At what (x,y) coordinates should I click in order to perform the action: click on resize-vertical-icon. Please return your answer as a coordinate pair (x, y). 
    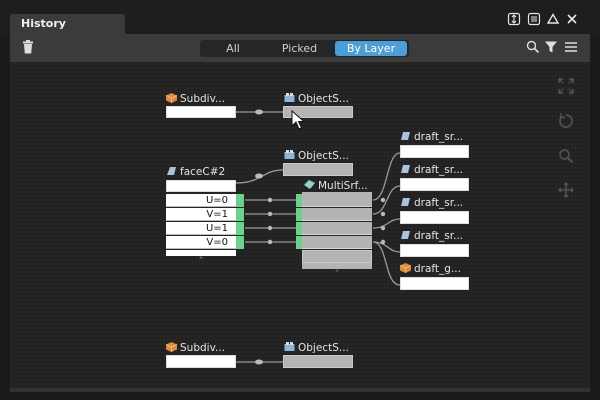
    Looking at the image, I should click on (514, 20).